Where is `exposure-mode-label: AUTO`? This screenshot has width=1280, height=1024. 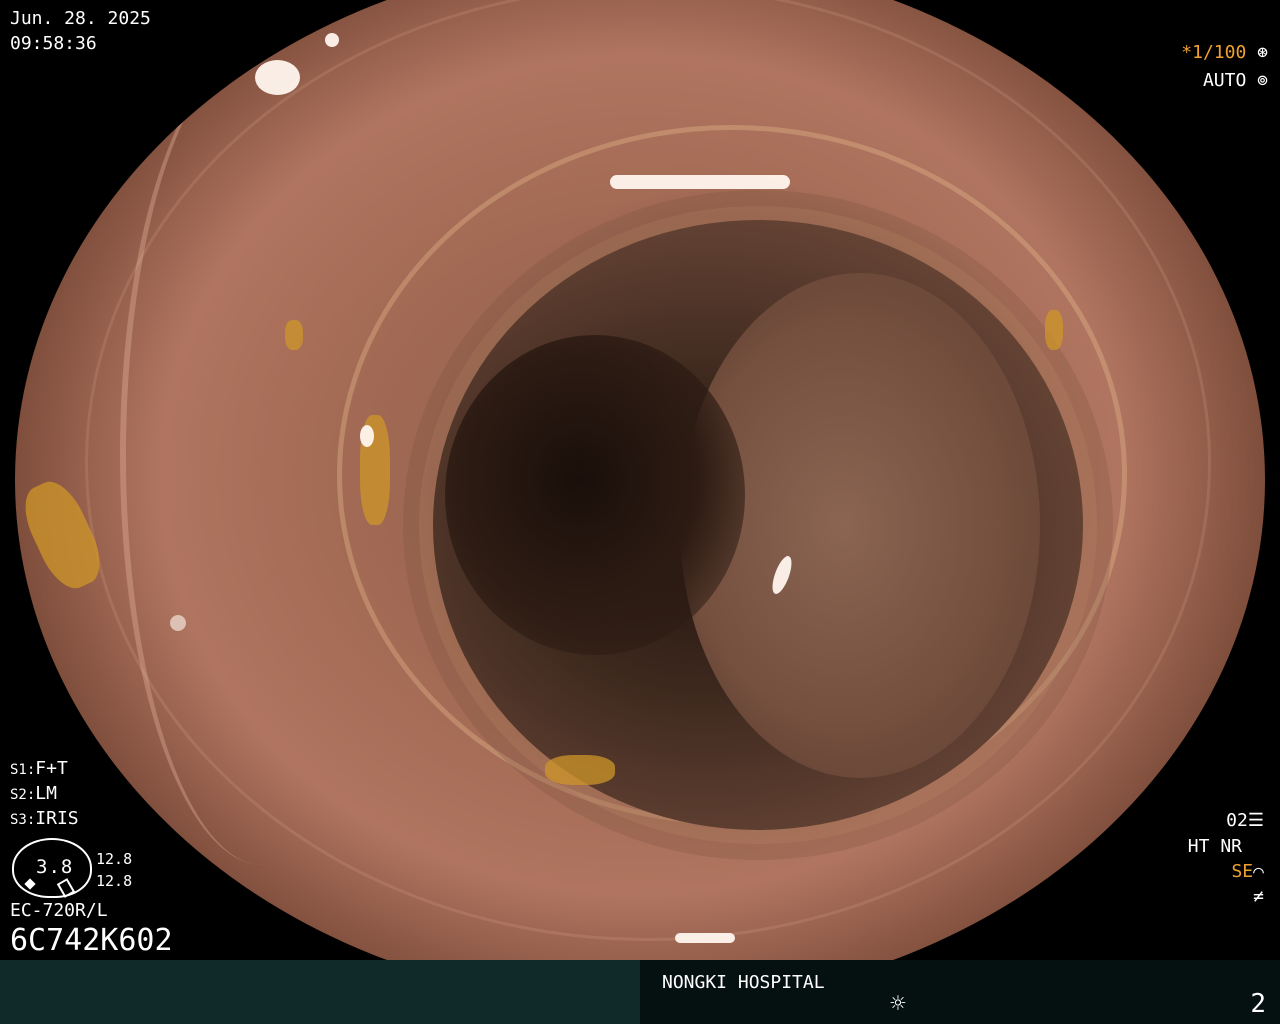
exposure-mode-label: AUTO is located at coordinates (1224, 80).